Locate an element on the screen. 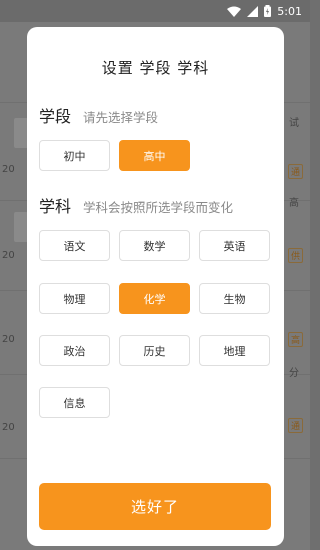 Image resolution: width=320 pixels, height=550 pixels. stage-label: 学段 is located at coordinates (55, 116).